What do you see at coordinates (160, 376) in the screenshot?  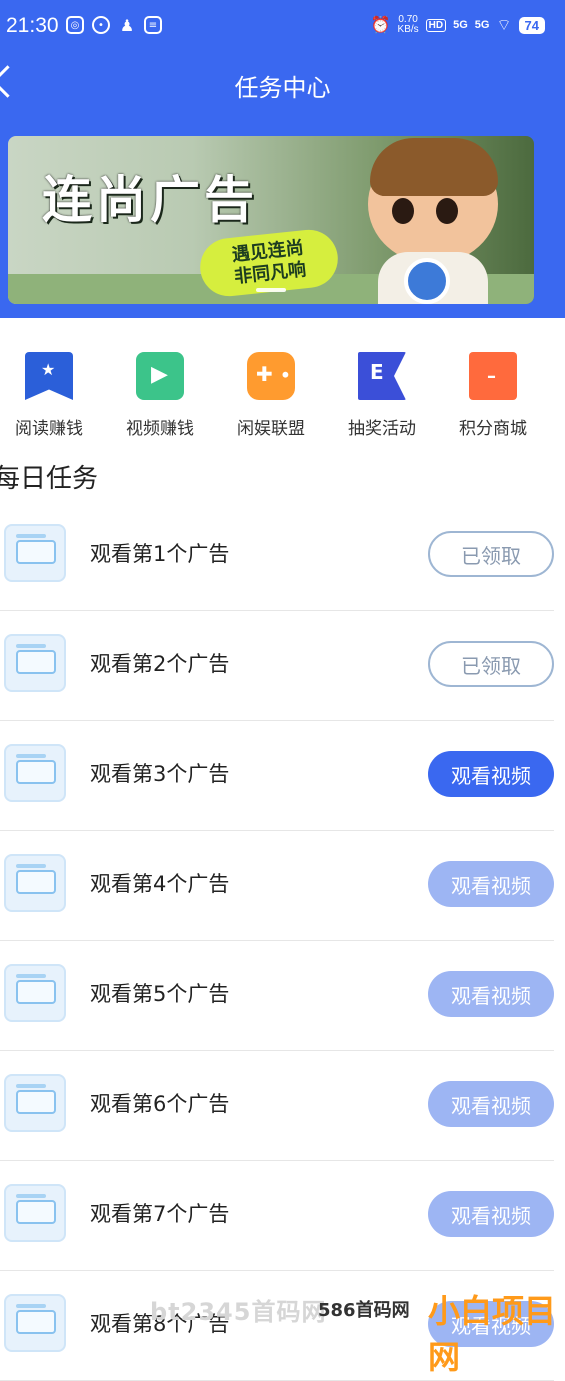 I see `video-play-icon: ▶` at bounding box center [160, 376].